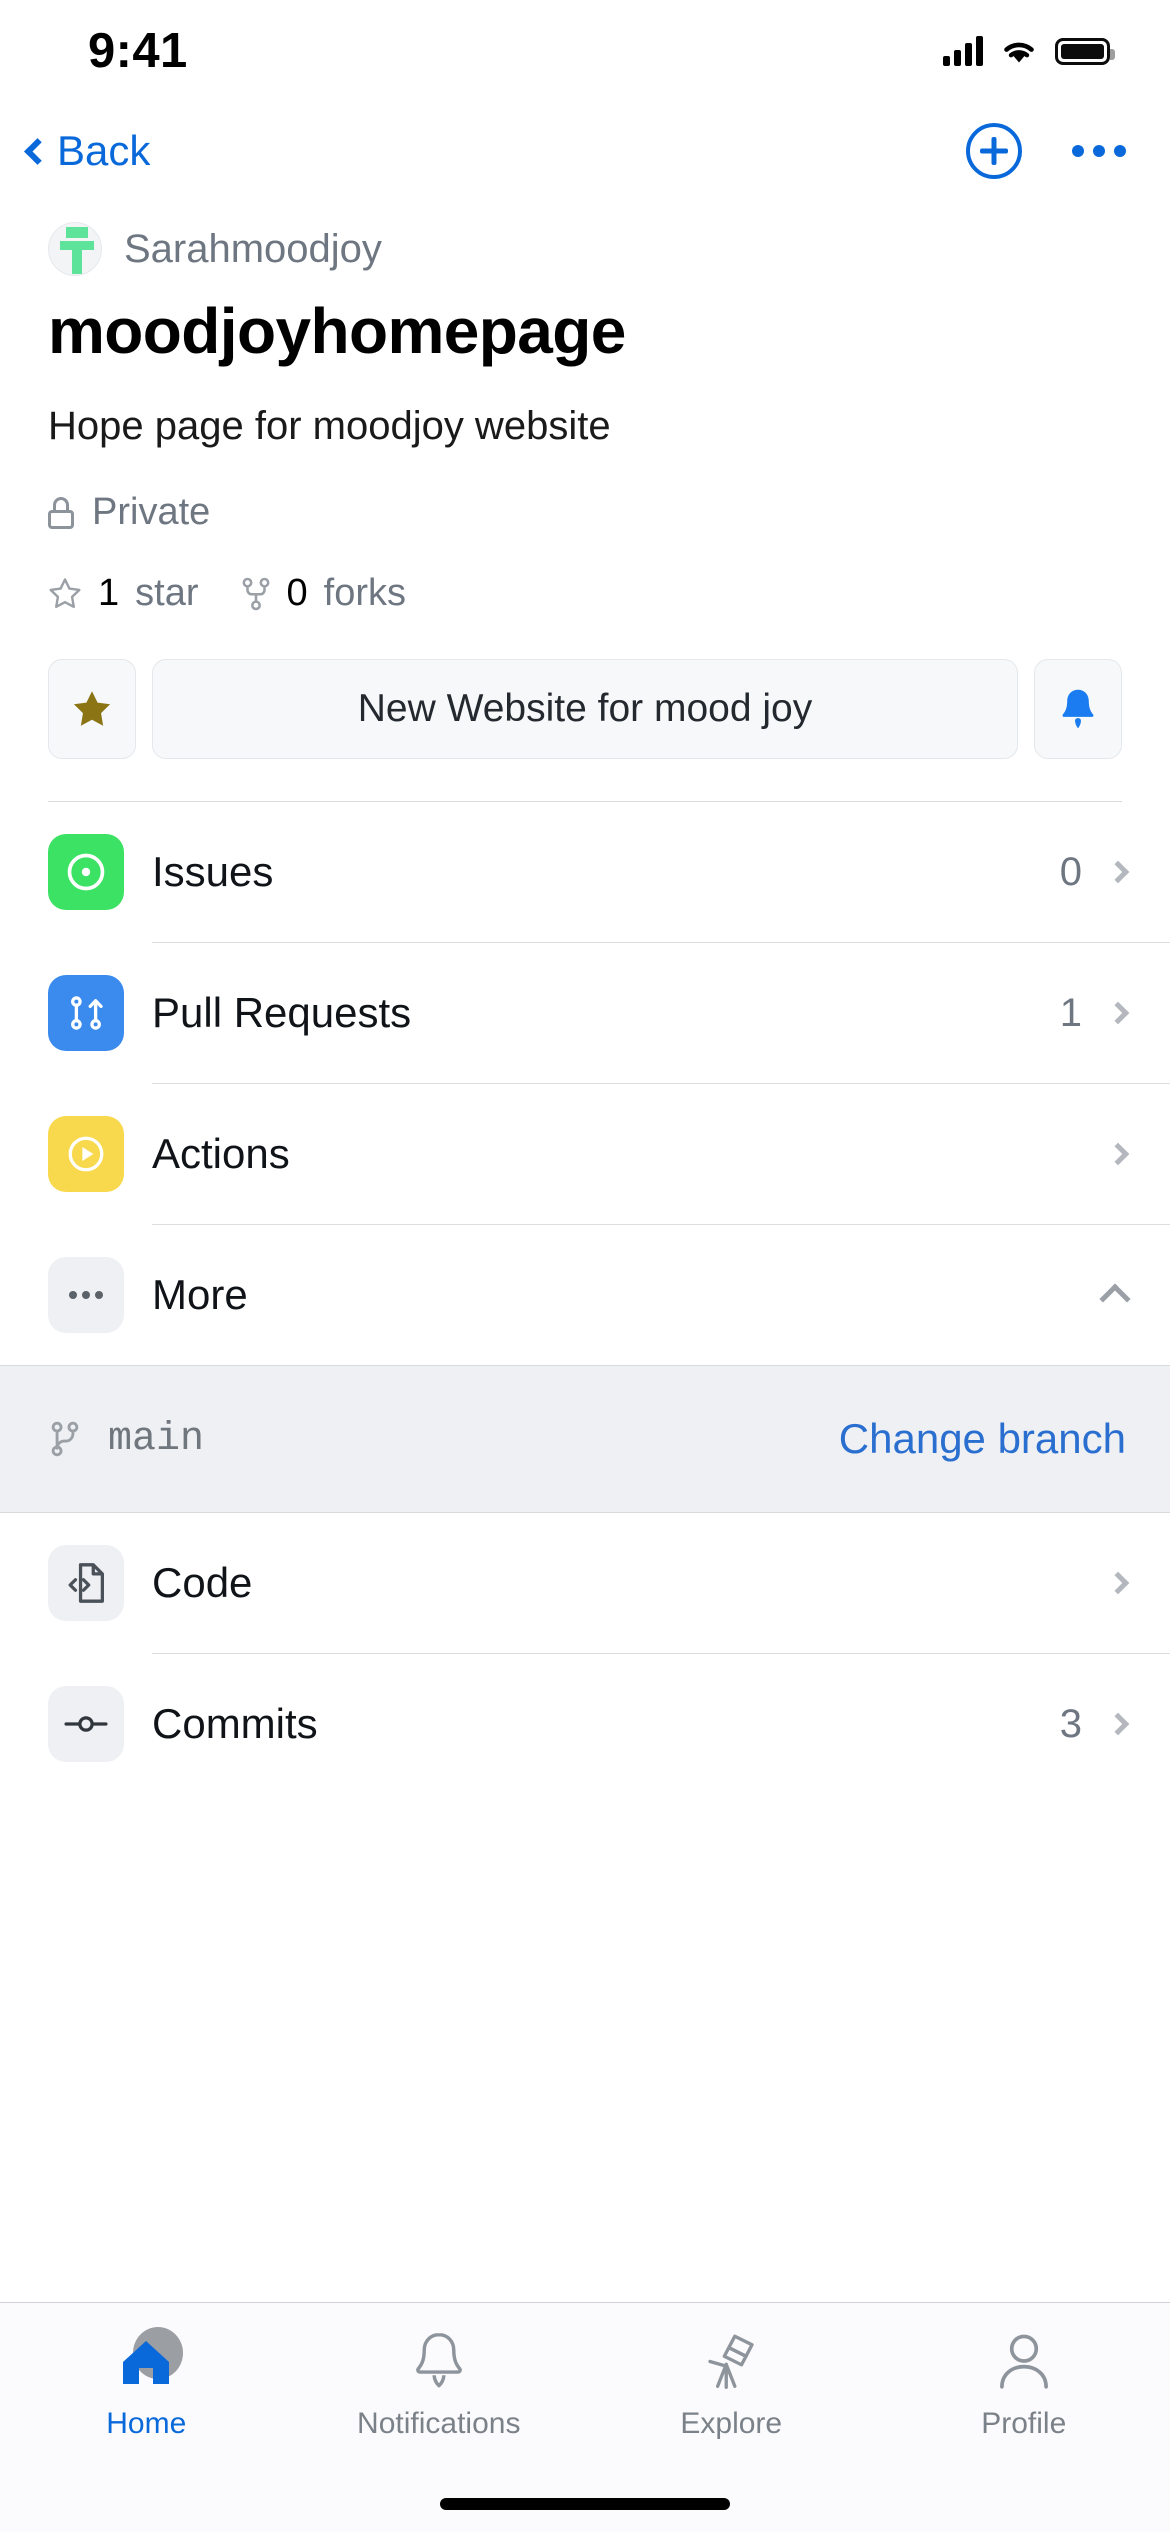 The image size is (1170, 2532). I want to click on owner-name: Sarahmoodjoy, so click(253, 248).